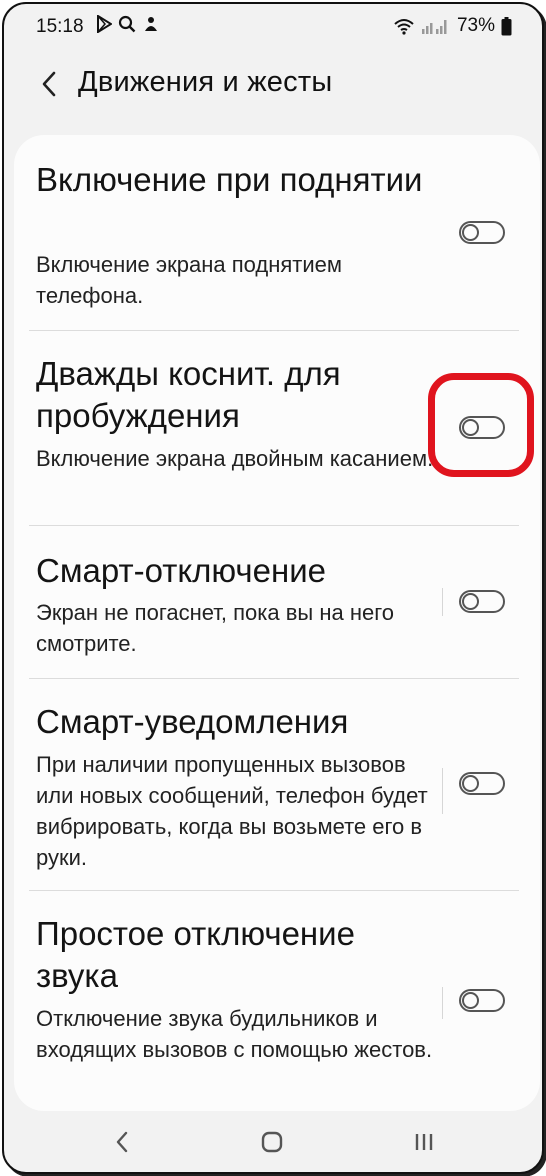  Describe the element at coordinates (60, 26) in the screenshot. I see `status-time: 15:18` at that location.